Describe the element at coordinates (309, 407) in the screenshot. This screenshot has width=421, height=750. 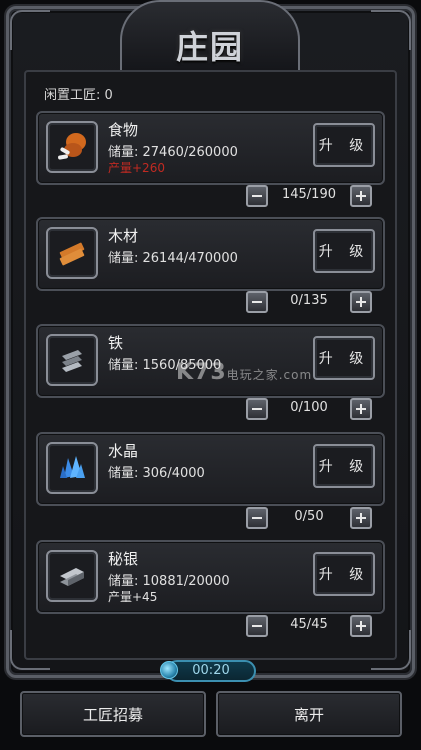
I see `worker-count: 0/100` at that location.